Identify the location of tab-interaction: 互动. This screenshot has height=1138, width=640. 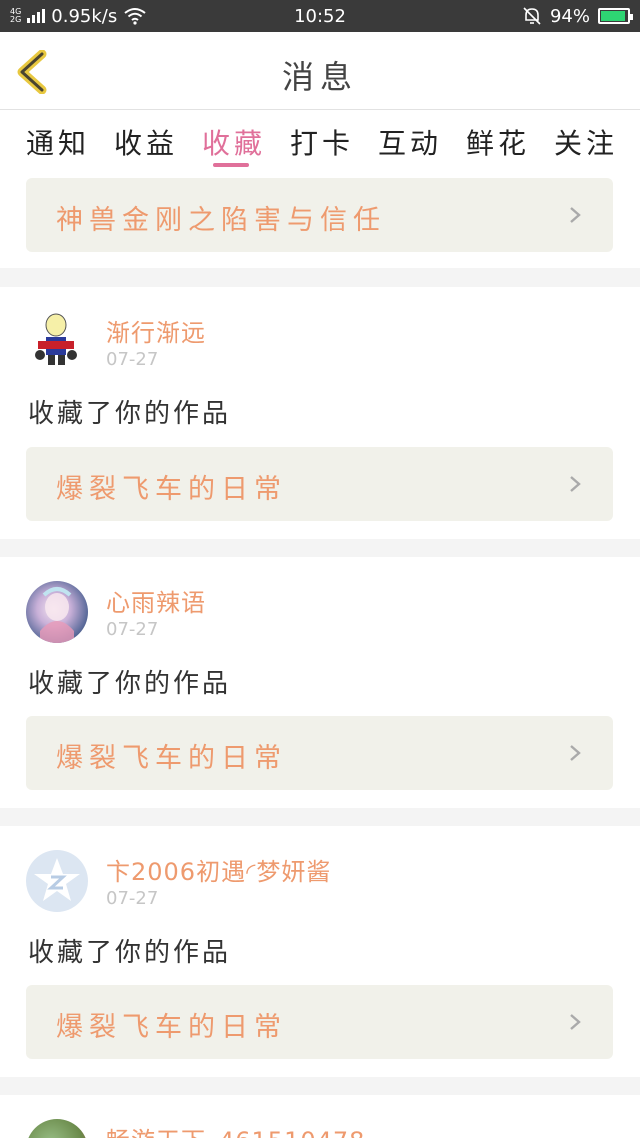
(410, 142).